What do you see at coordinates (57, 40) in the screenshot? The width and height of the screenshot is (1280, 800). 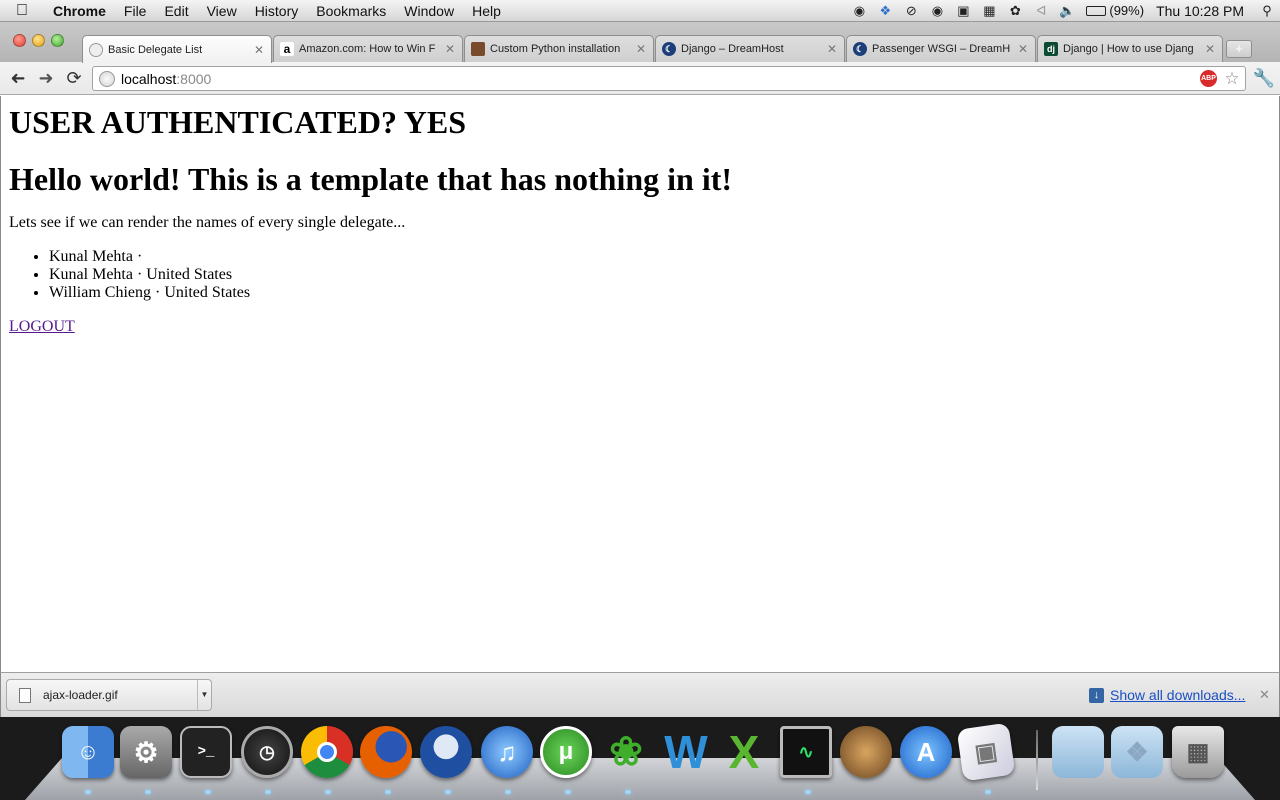 I see `zoom-window-button` at bounding box center [57, 40].